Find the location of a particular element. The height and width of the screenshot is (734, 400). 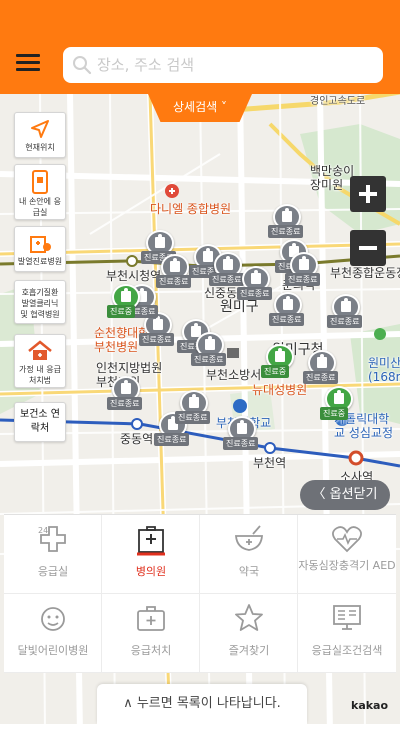

map-label: 경인고속도로 is located at coordinates (338, 101).